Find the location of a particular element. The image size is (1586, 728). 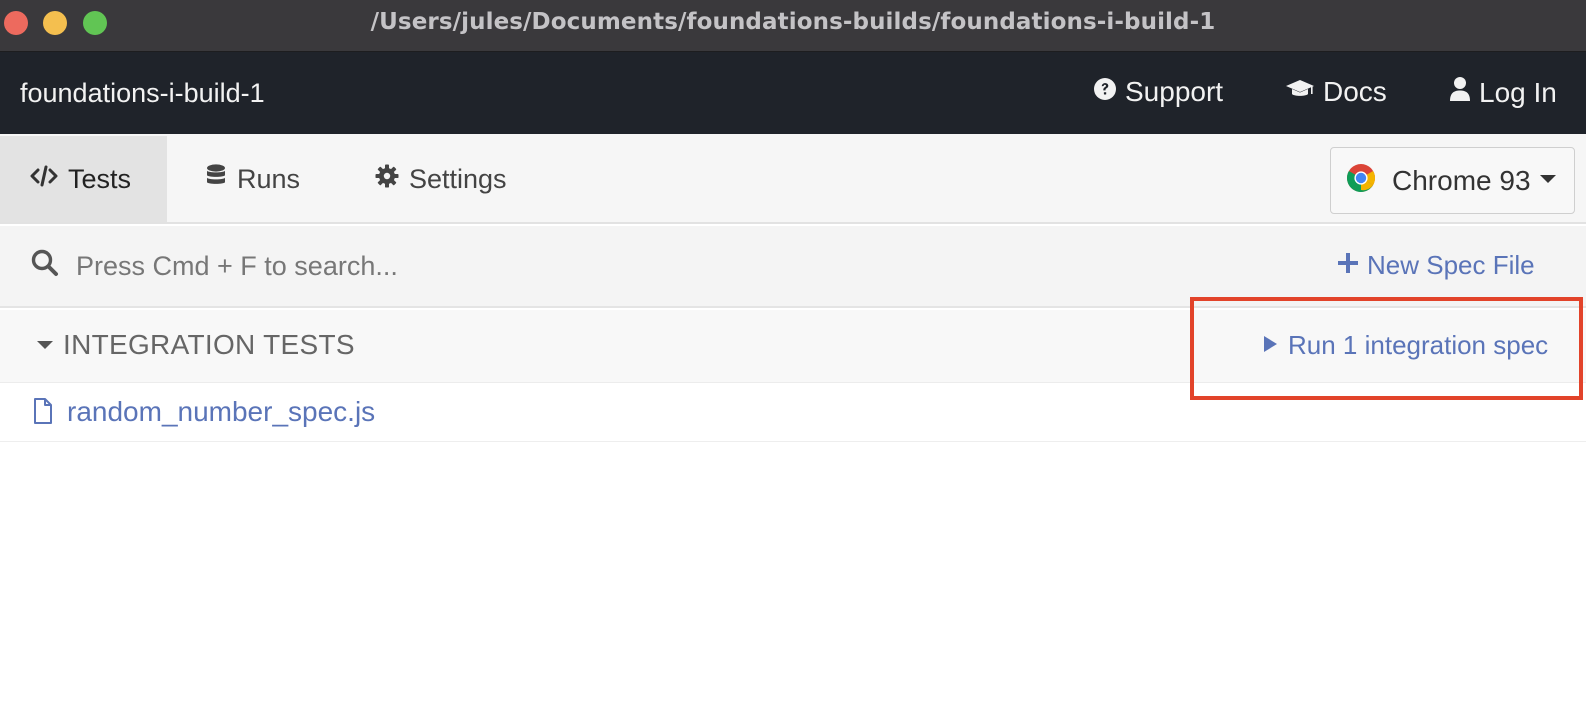

integration-tests-title: INTEGRATION TESTS is located at coordinates (209, 344).